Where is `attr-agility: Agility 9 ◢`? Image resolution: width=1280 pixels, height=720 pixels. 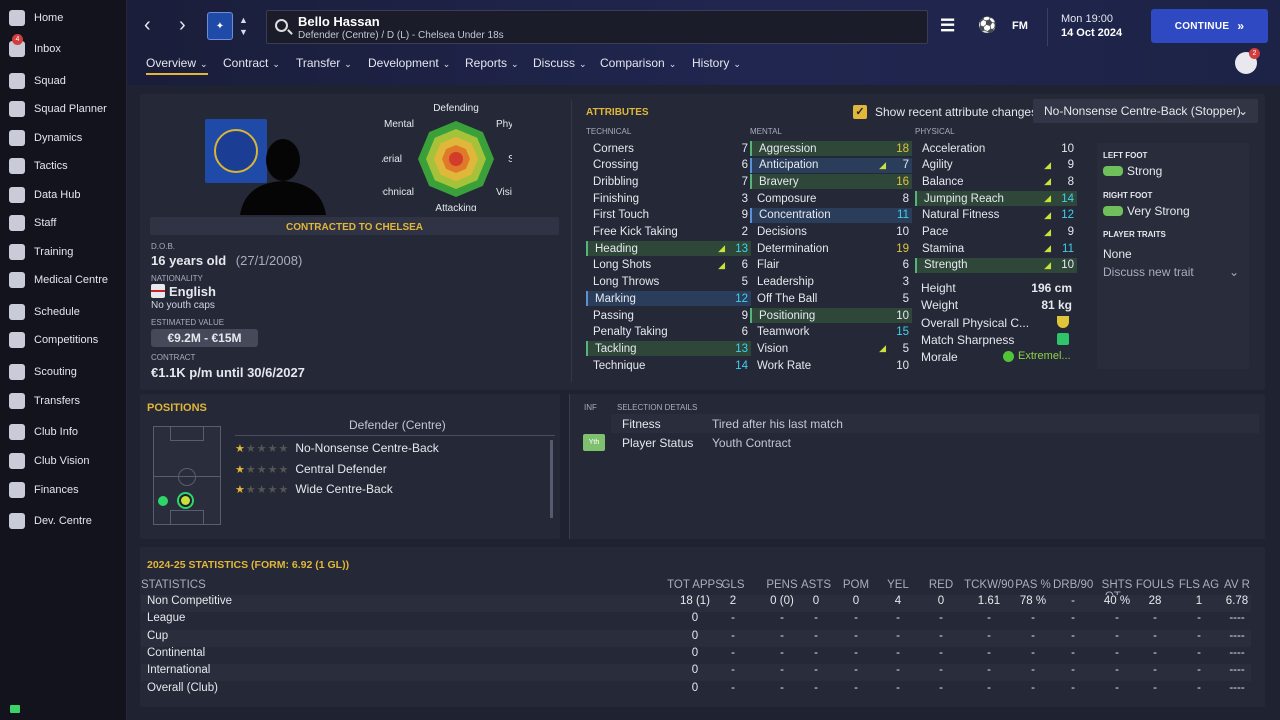
attr-agility: Agility 9 ◢ is located at coordinates (996, 165).